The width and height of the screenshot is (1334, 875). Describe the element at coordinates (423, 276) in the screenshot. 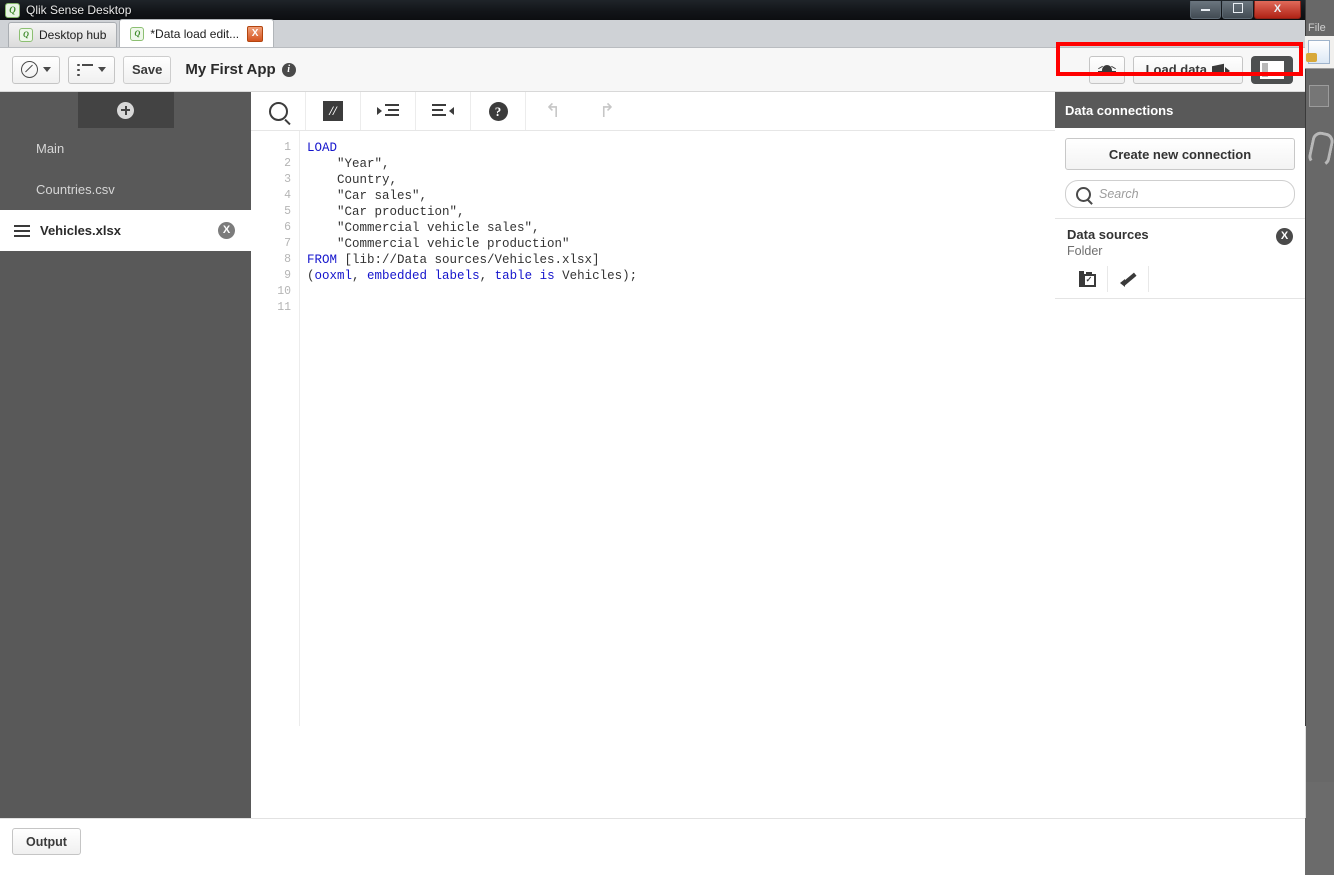

I see `code-token: embedded labels` at that location.